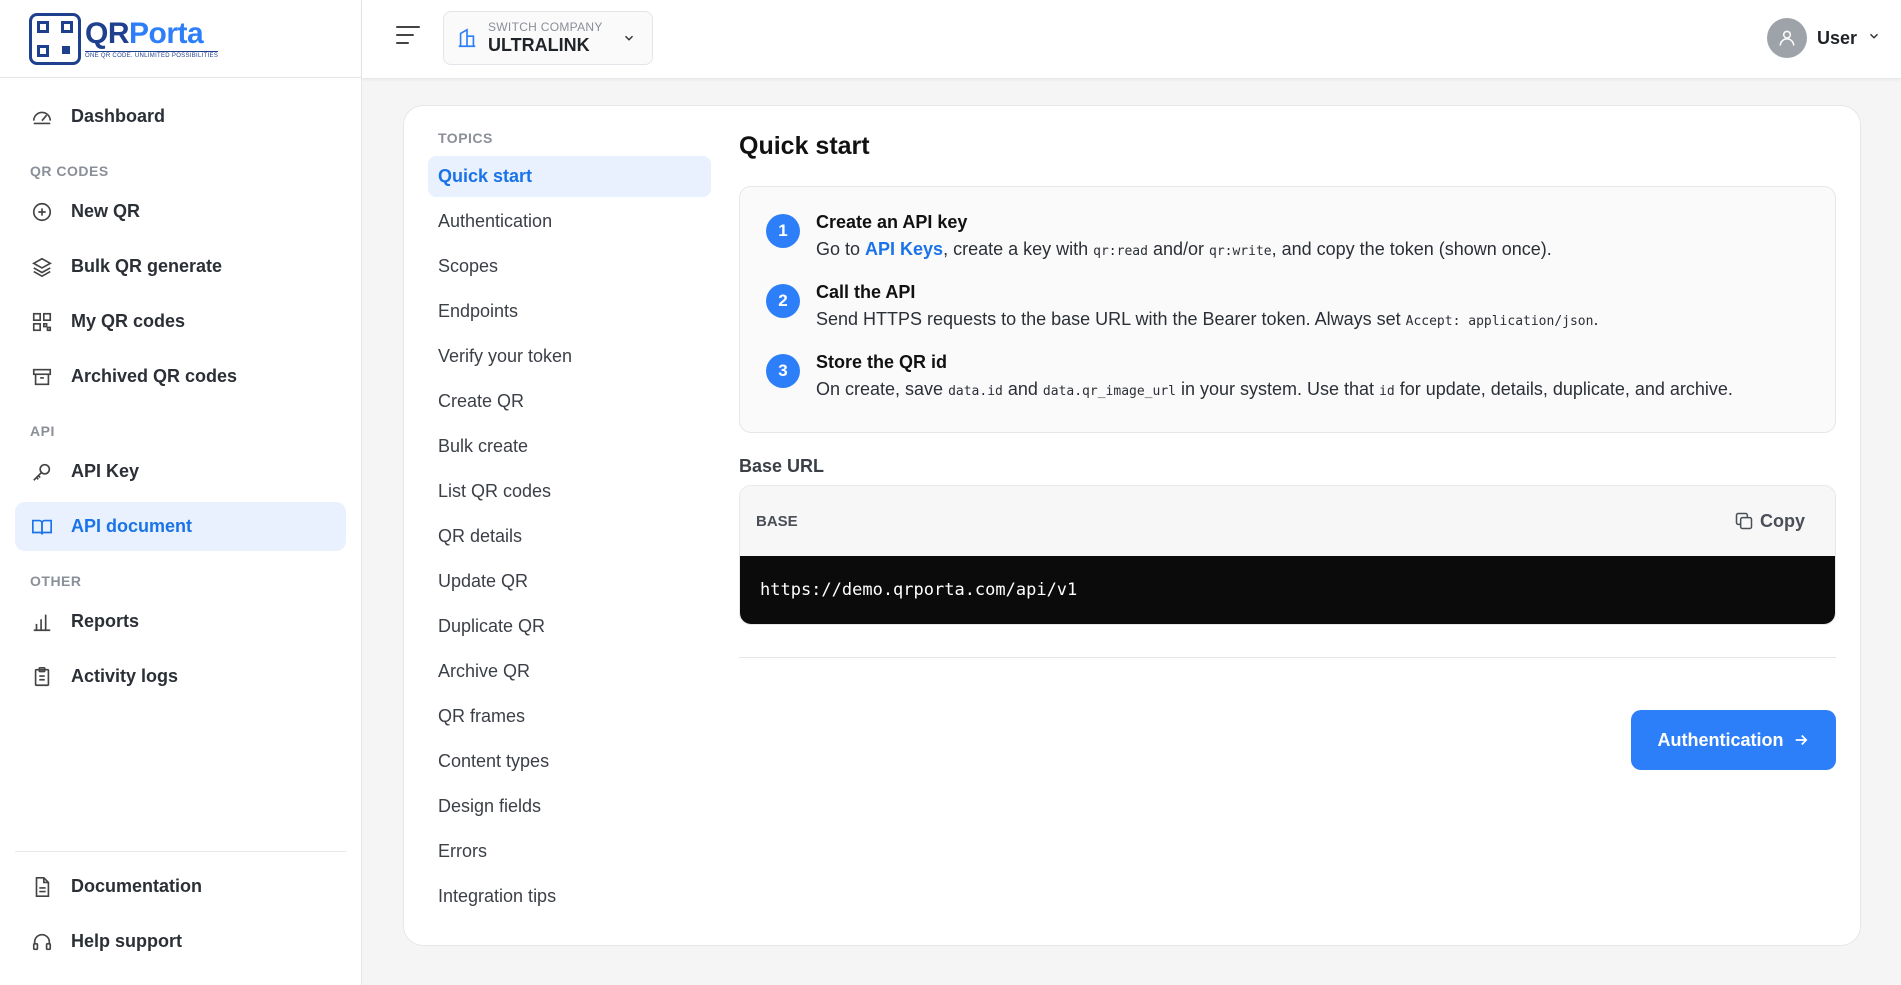 The height and width of the screenshot is (985, 1901). I want to click on sidebar-item-api-document: API document, so click(180, 526).